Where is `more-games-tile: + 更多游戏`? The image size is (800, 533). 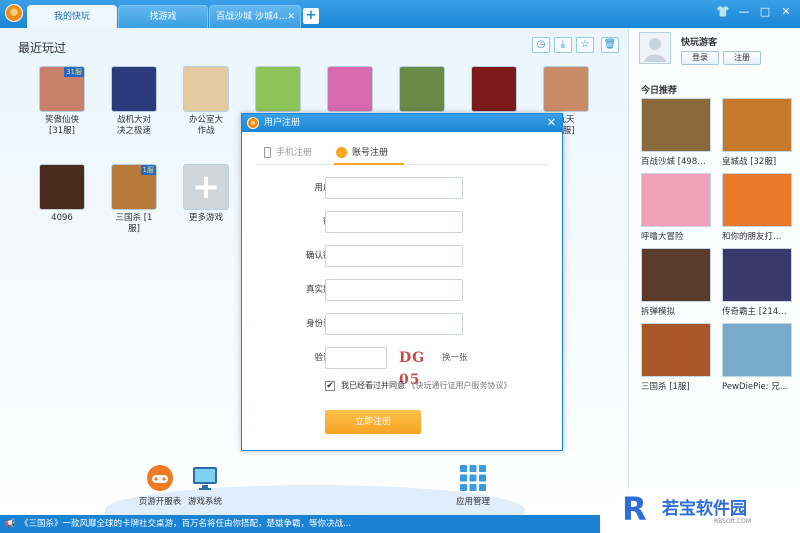
more-games-tile: + 更多游戏 is located at coordinates (206, 194).